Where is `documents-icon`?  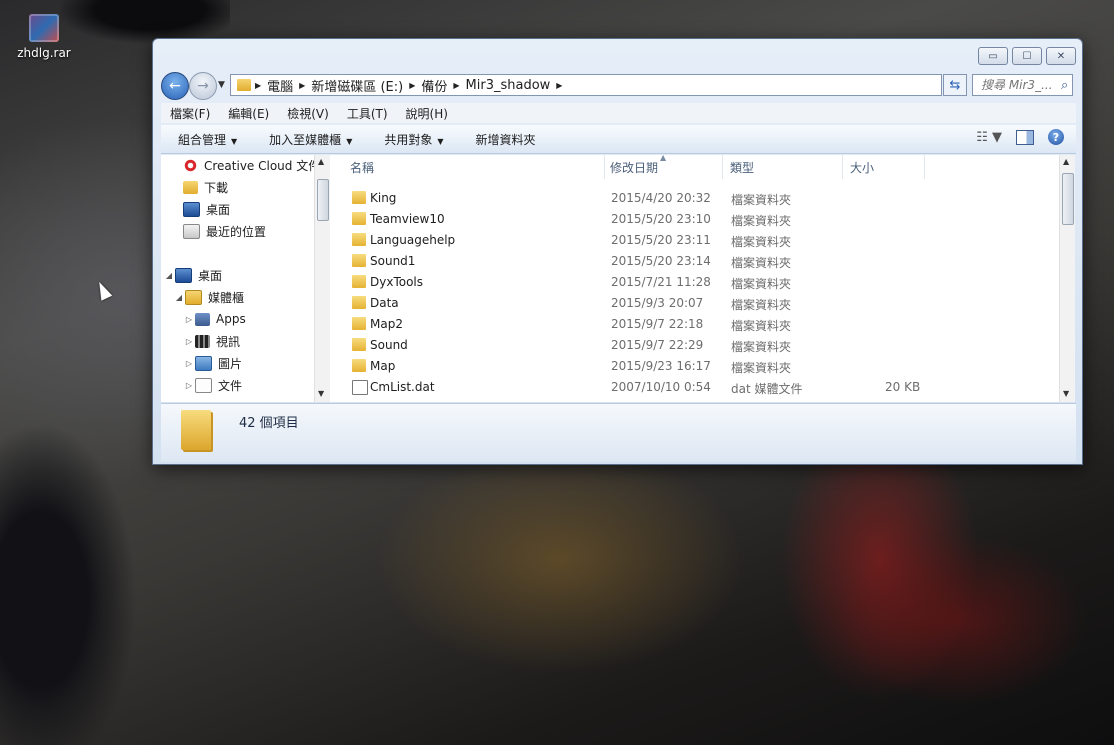
documents-icon is located at coordinates (203, 385).